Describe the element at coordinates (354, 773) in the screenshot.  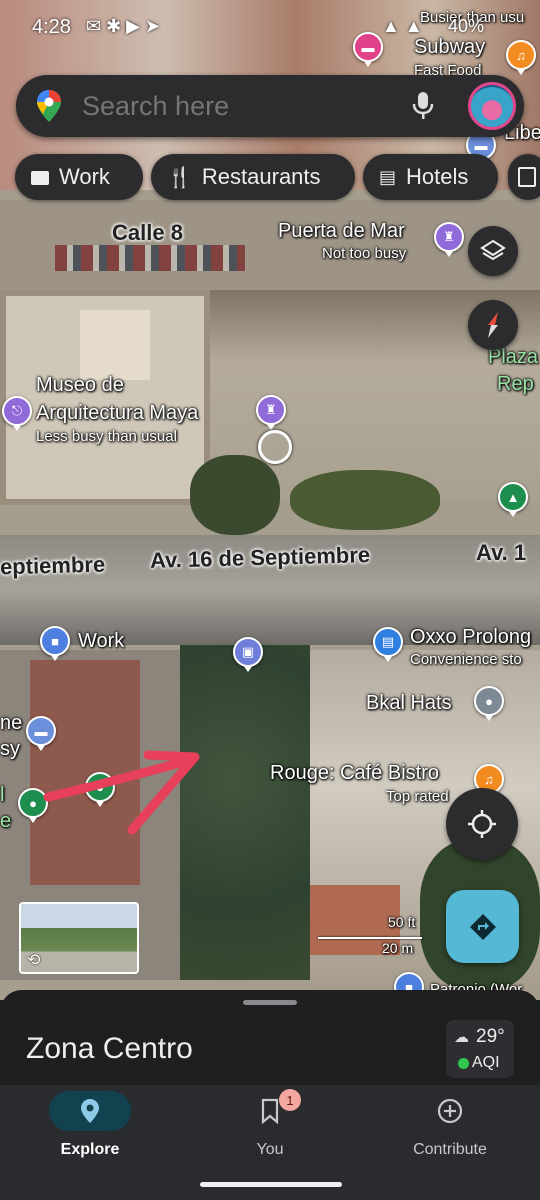
I see `place-label-rouge: Rouge: Café Bistro` at that location.